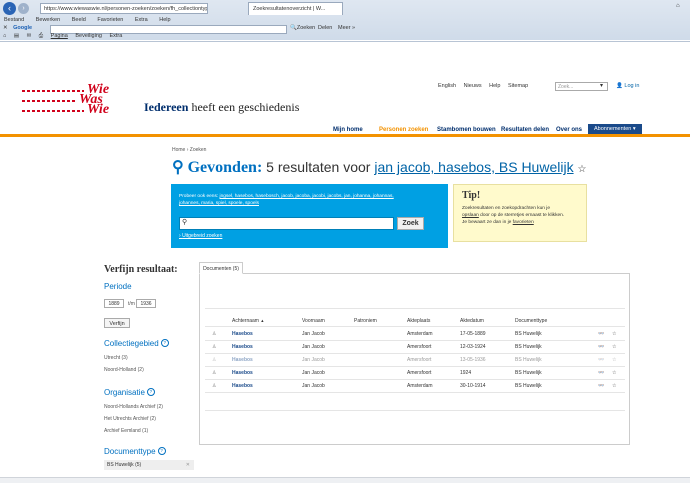 This screenshot has width=690, height=483. What do you see at coordinates (523, 222) in the screenshot?
I see `favorieten-link: favorieten` at bounding box center [523, 222].